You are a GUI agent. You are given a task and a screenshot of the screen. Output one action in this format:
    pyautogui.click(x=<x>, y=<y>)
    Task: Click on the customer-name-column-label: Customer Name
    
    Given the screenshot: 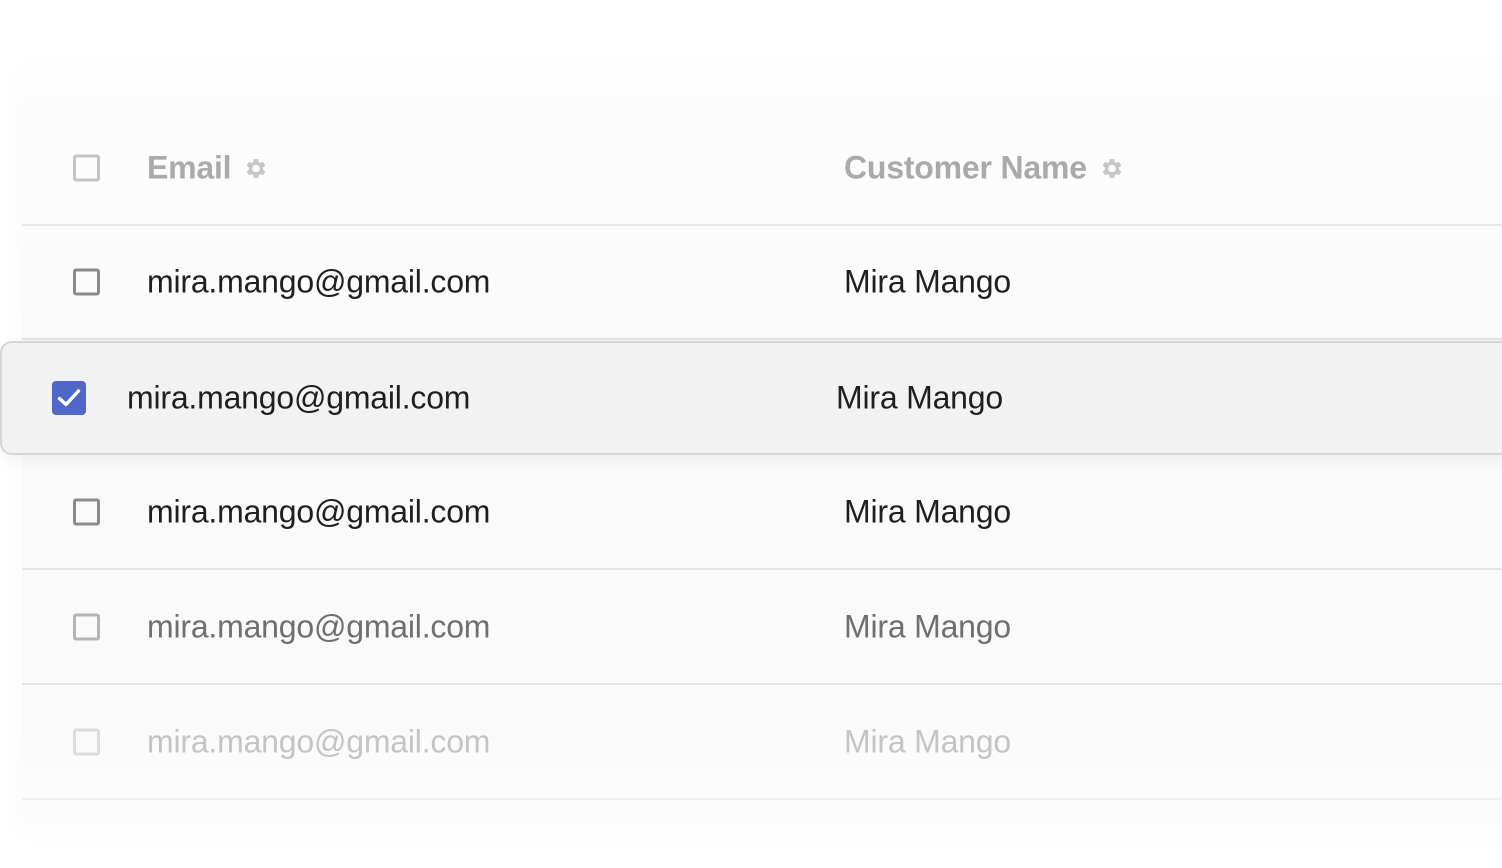 What is the action you would take?
    pyautogui.click(x=965, y=167)
    